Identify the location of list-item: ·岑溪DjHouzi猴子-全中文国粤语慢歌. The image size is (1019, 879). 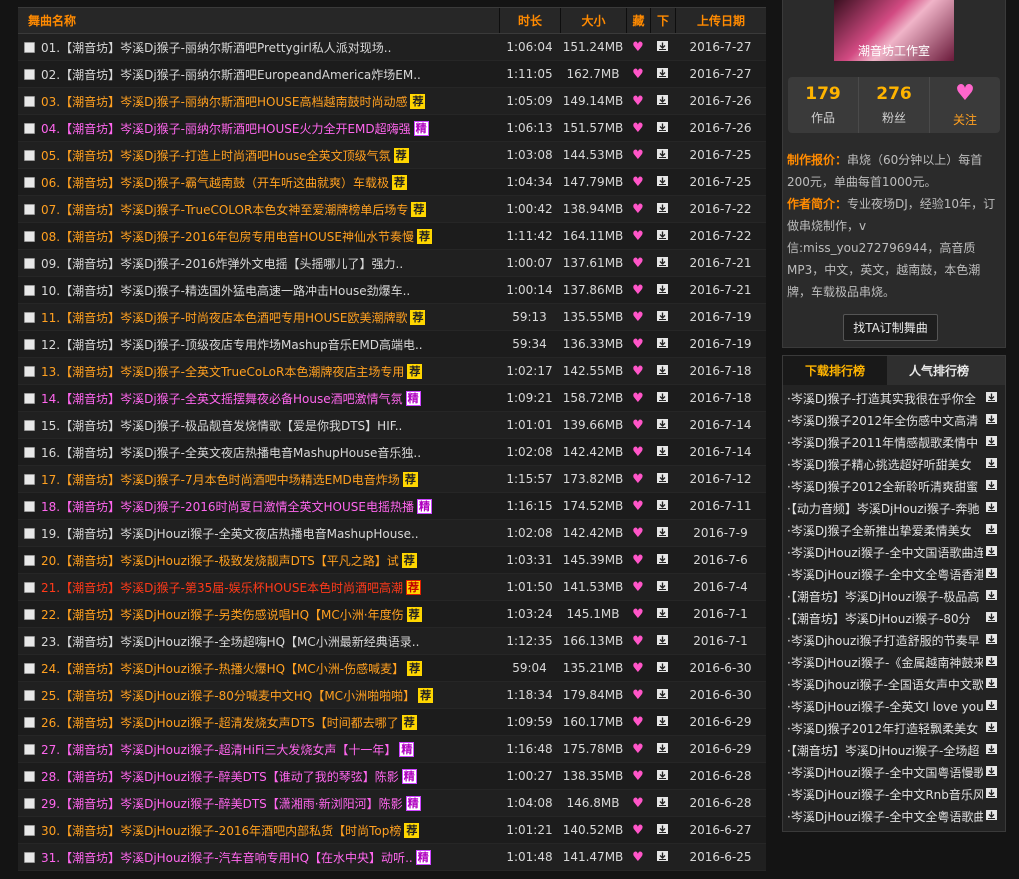
(894, 772).